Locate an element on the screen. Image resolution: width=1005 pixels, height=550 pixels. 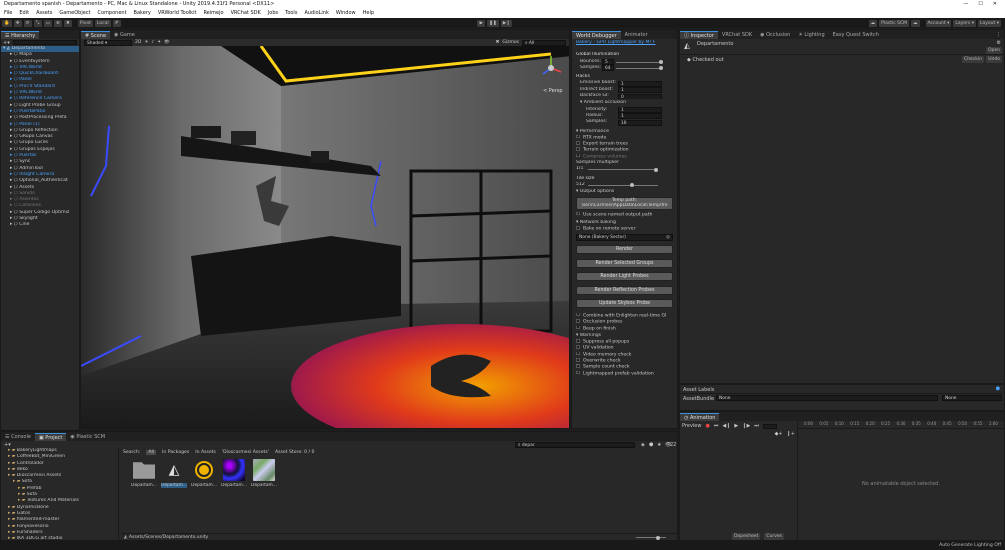
tab-vrchat-sdk: VRChat SDK is located at coordinates (737, 35).